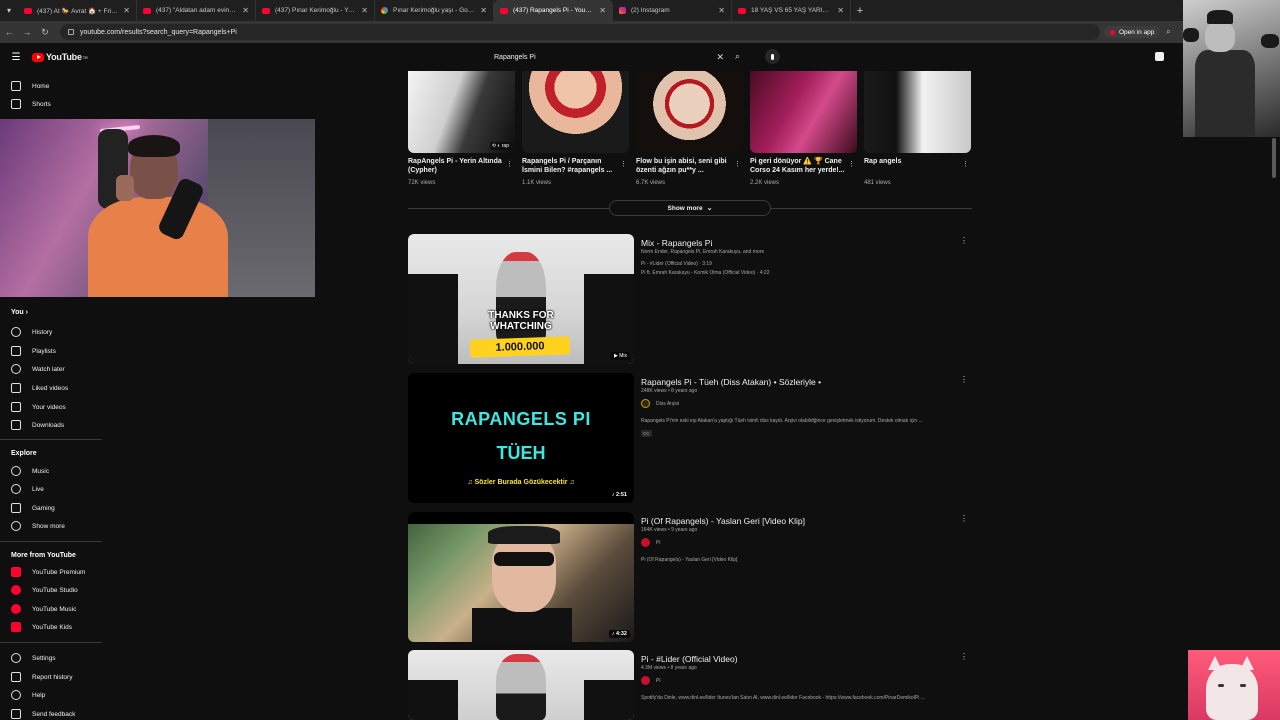 The width and height of the screenshot is (1280, 720). I want to click on sidebar-item-playlists: Playlists, so click(52, 351).